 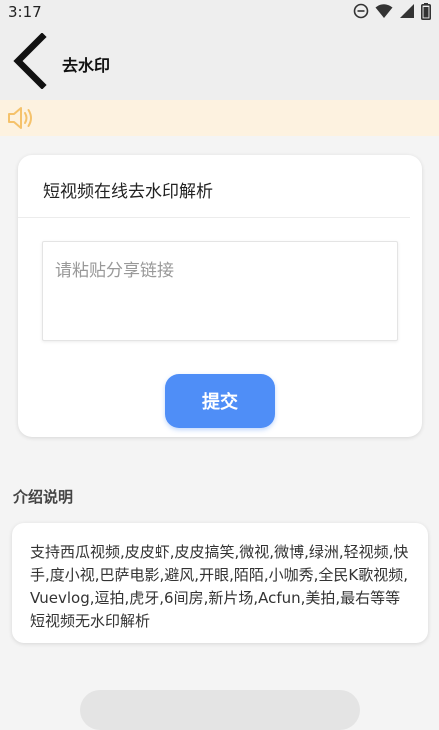 What do you see at coordinates (214, 217) in the screenshot?
I see `card-divider` at bounding box center [214, 217].